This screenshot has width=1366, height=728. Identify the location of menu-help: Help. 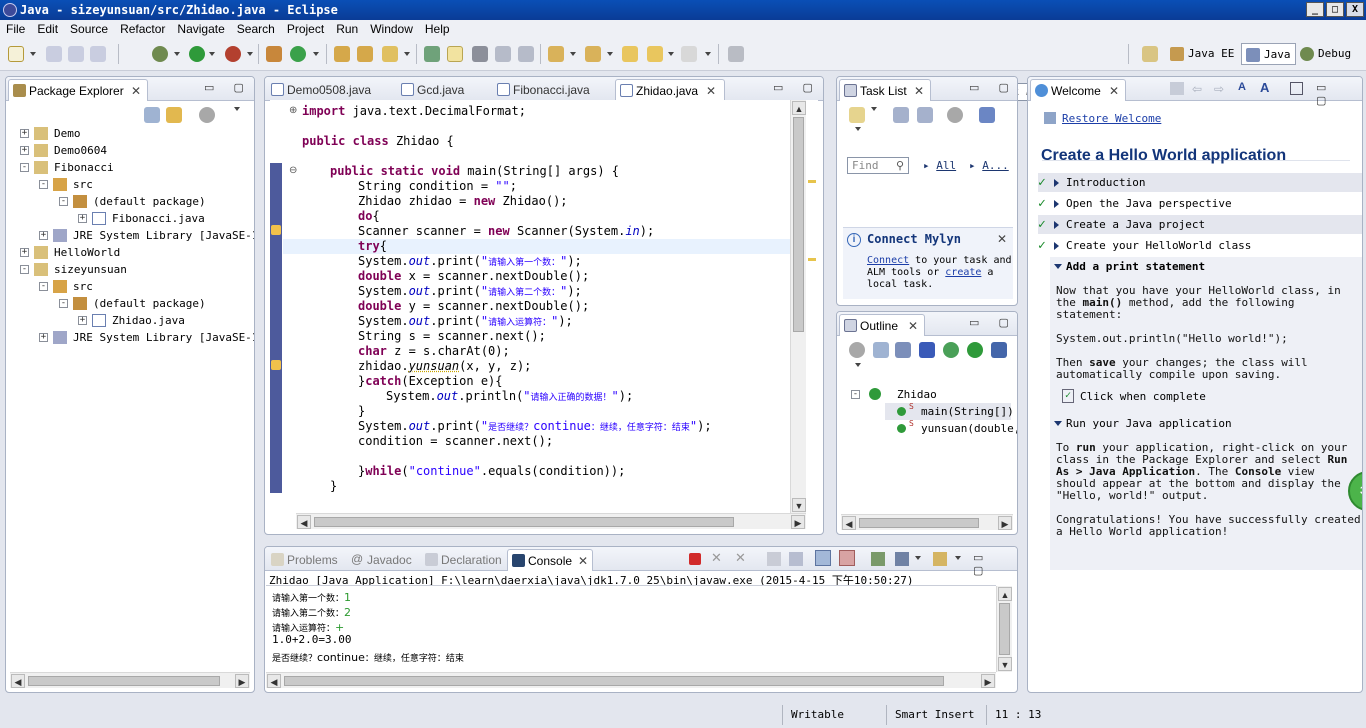
(437, 29).